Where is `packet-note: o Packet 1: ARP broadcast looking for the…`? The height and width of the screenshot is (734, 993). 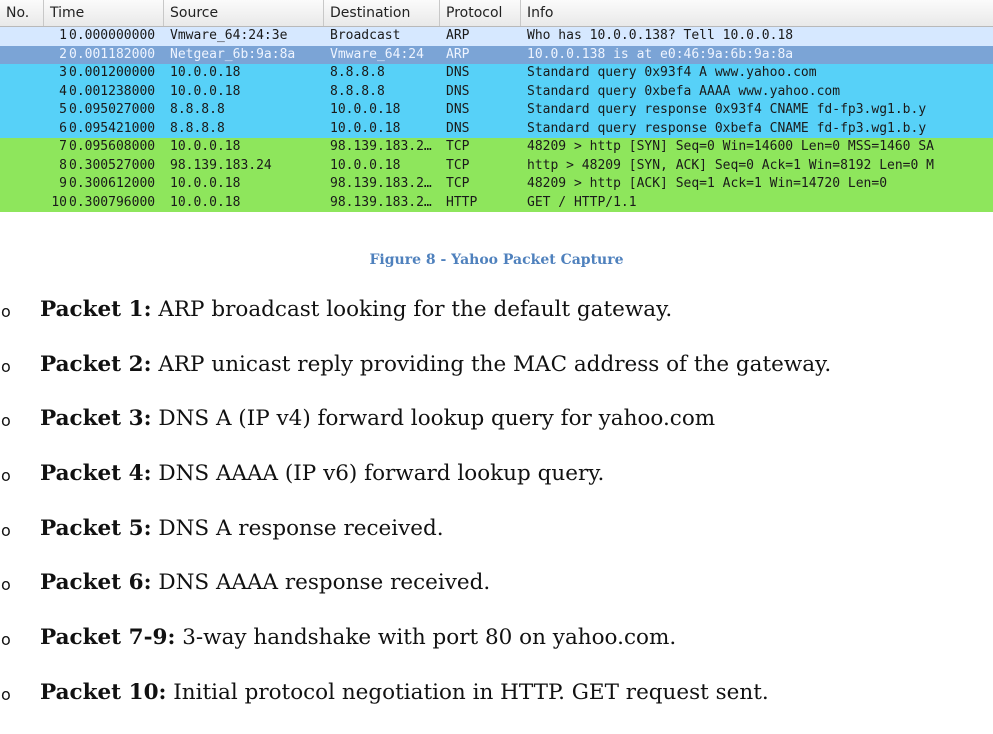 packet-note: o Packet 1: ARP broadcast looking for the… is located at coordinates (496, 323).